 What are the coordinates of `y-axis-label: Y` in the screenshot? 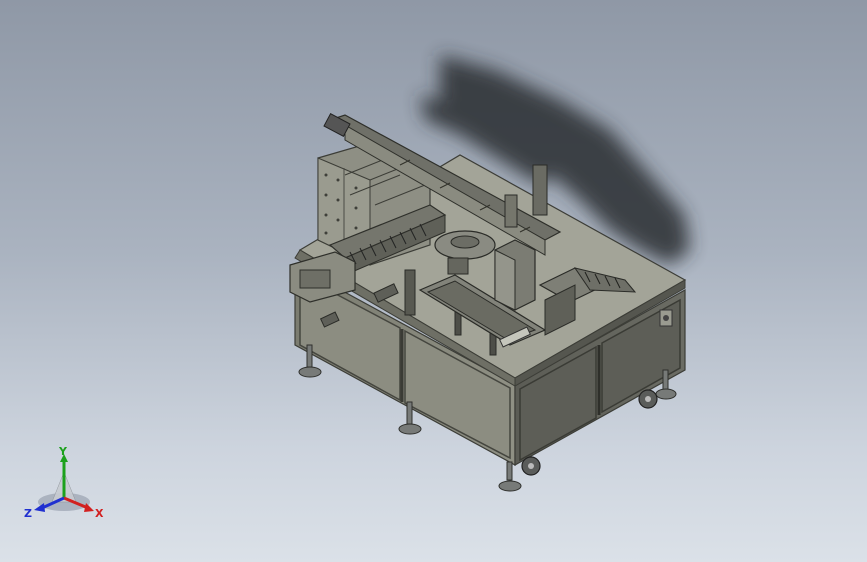 It's located at (63, 452).